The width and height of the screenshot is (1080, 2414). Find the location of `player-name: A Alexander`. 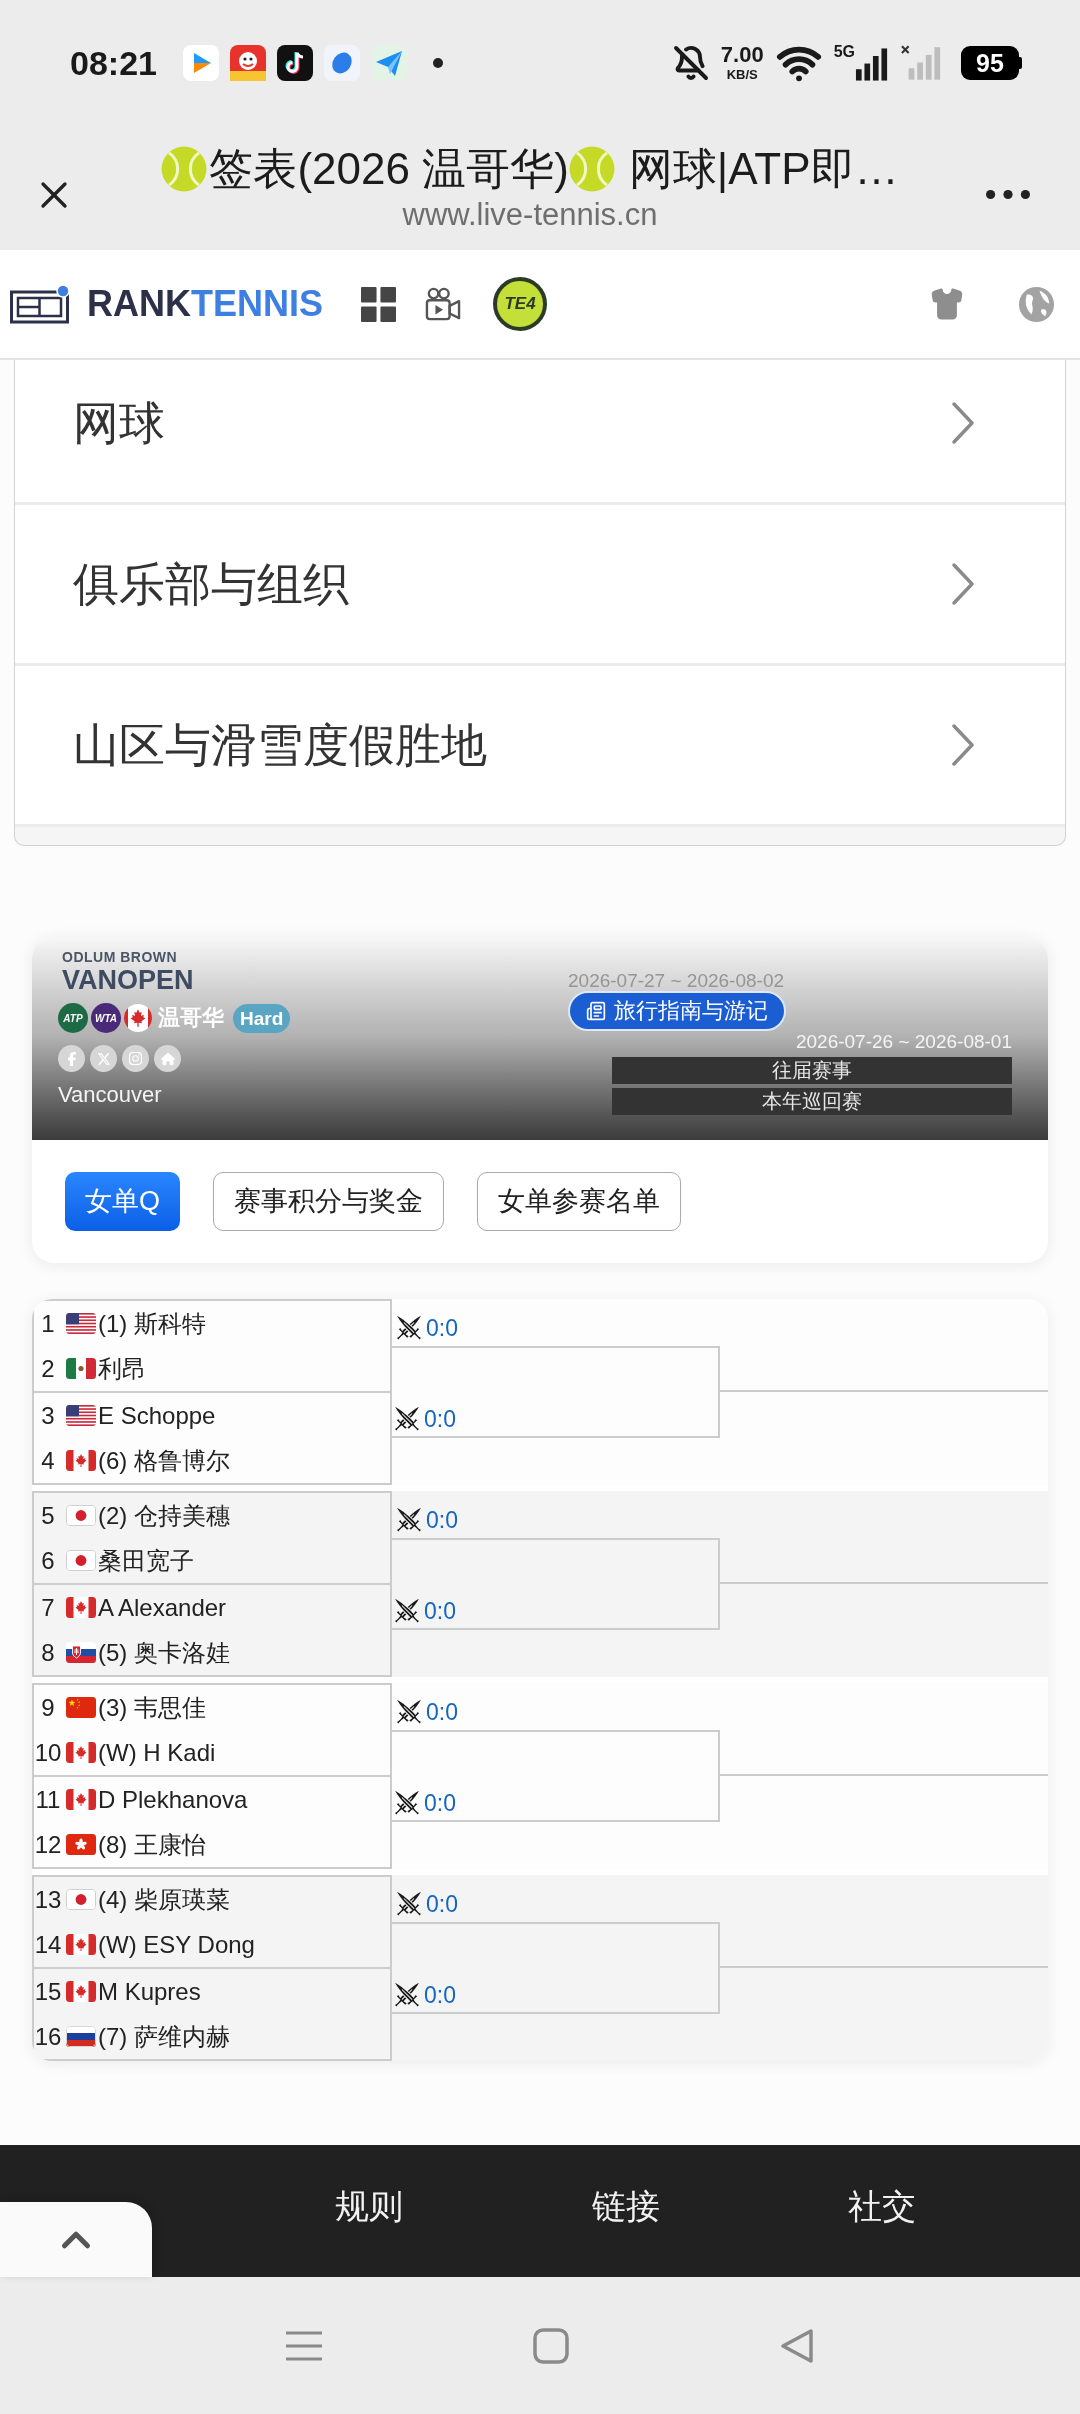

player-name: A Alexander is located at coordinates (162, 1607).